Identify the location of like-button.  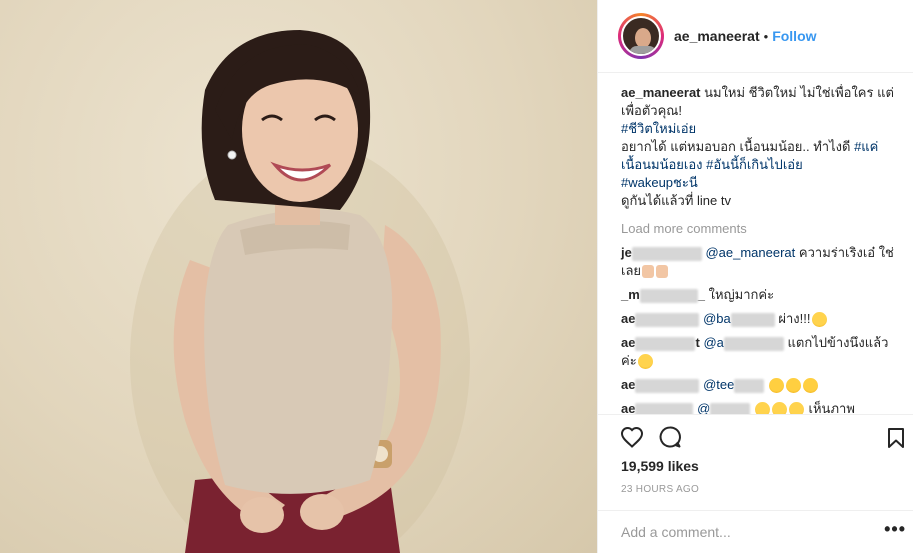
(632, 437).